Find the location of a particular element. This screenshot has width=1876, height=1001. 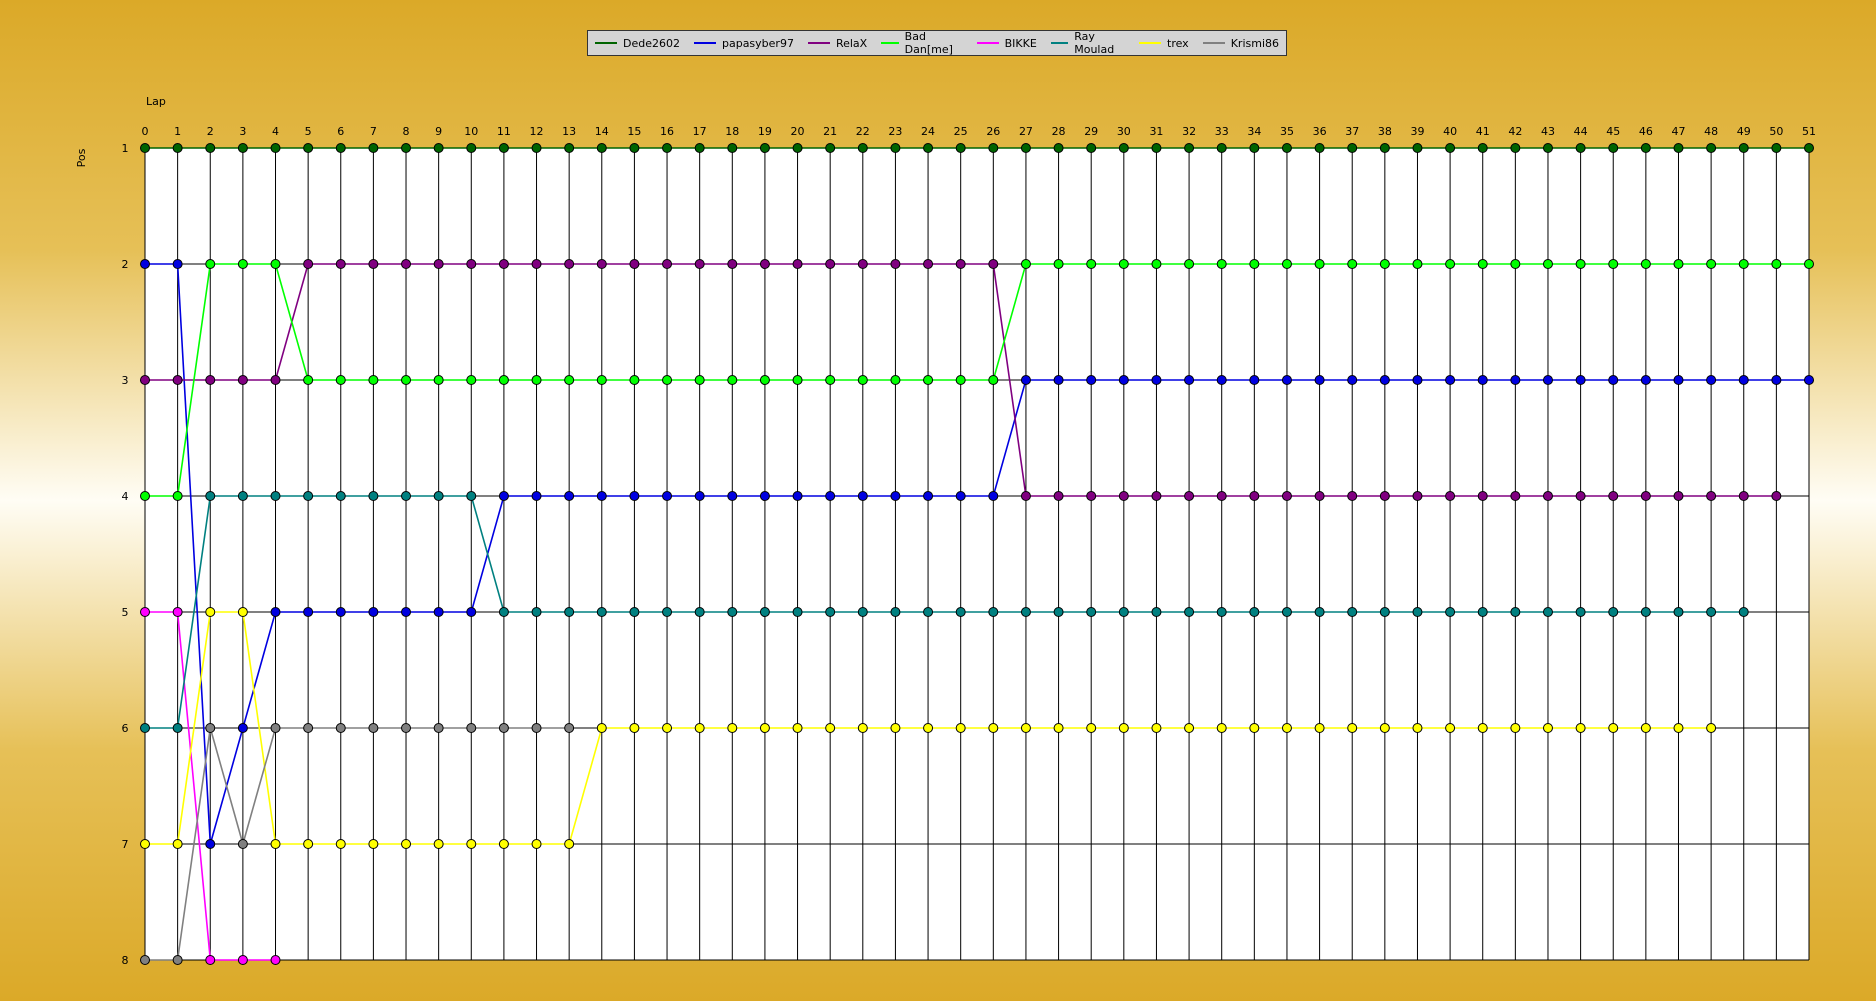

x-tick-label: 4 is located at coordinates (275, 131).